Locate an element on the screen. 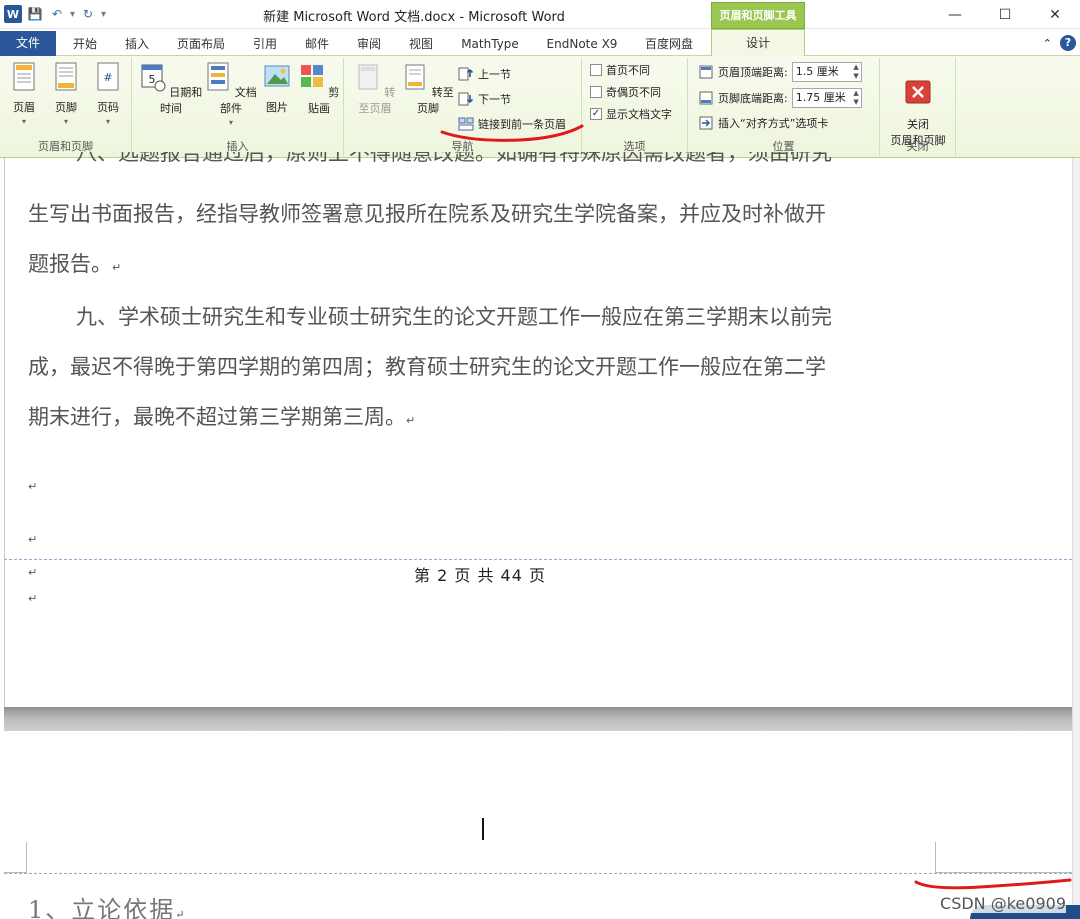  tab-file: 文件 is located at coordinates (28, 43).